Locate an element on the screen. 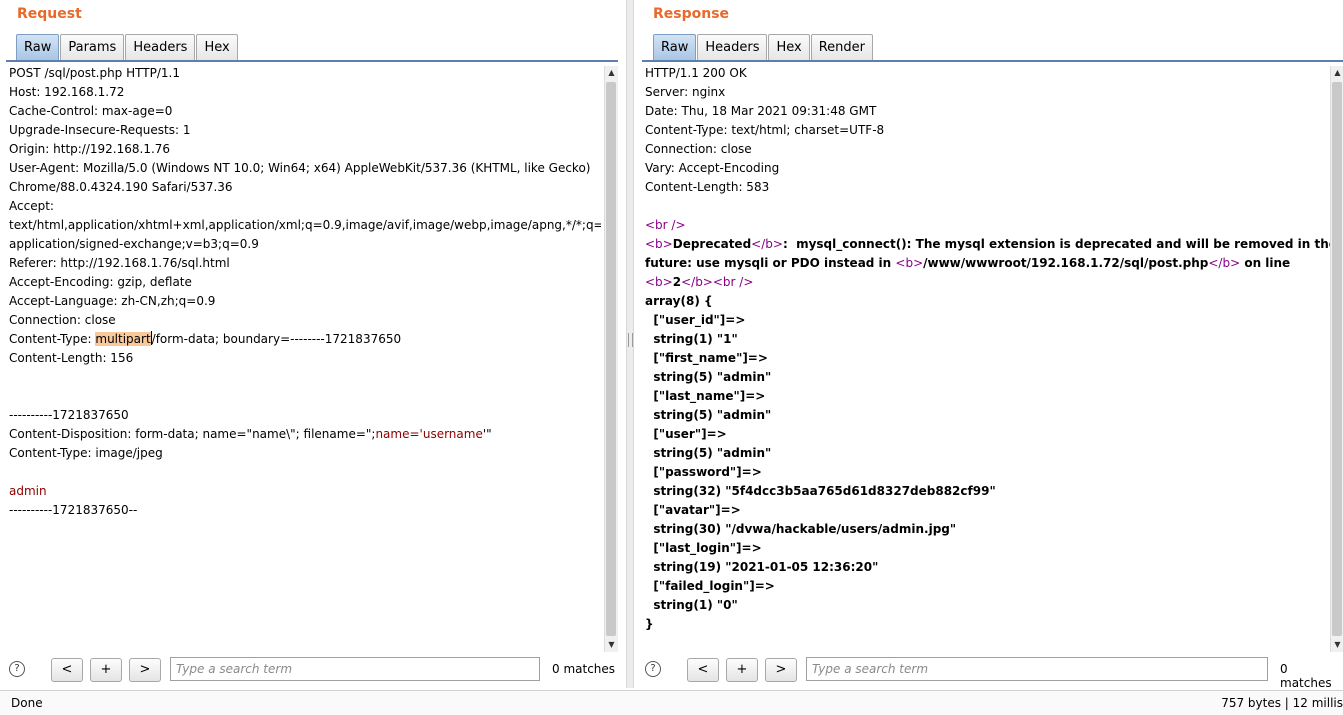 This screenshot has height=715, width=1343. request-line: Cache-Control: max-age=0 is located at coordinates (91, 111).